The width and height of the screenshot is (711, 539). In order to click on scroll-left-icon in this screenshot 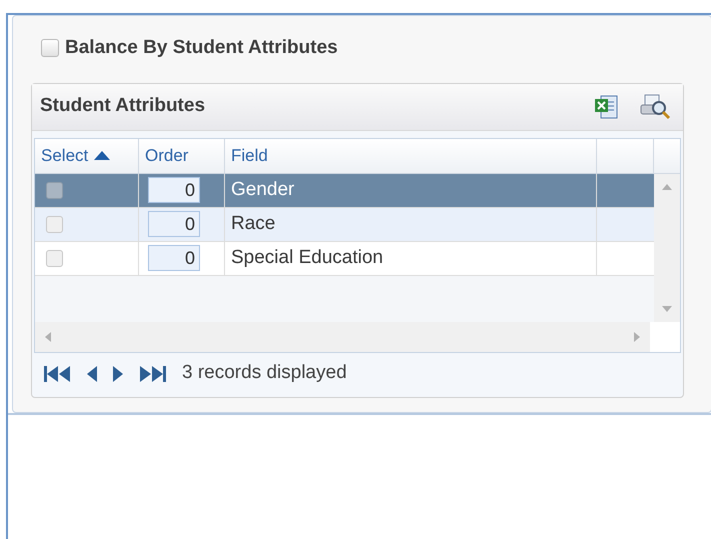, I will do `click(48, 337)`.